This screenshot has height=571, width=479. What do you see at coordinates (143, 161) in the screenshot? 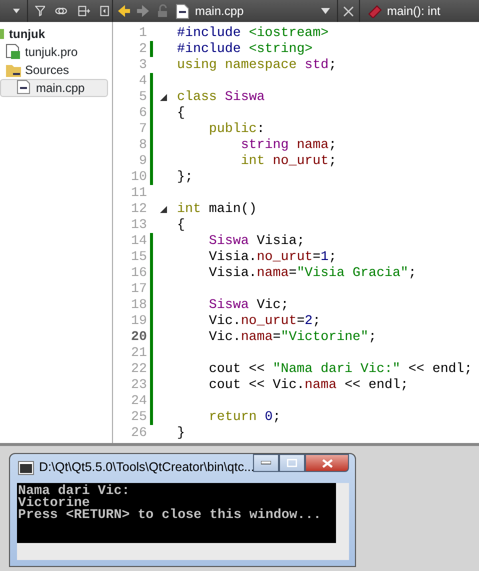
I see `line-number: 9` at bounding box center [143, 161].